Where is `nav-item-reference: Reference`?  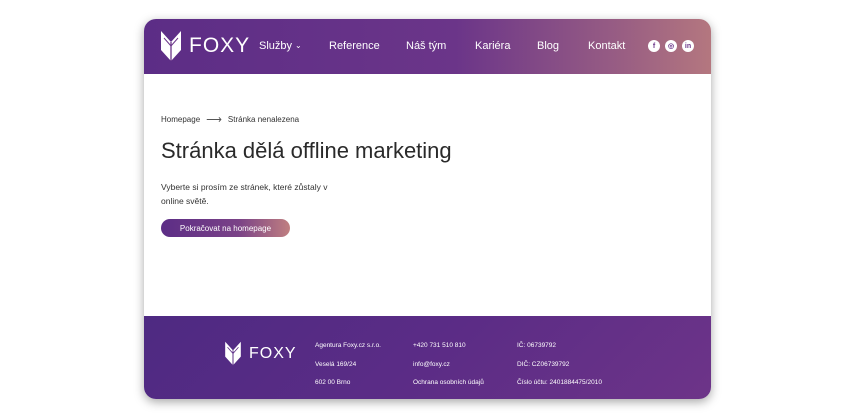
nav-item-reference: Reference is located at coordinates (354, 46).